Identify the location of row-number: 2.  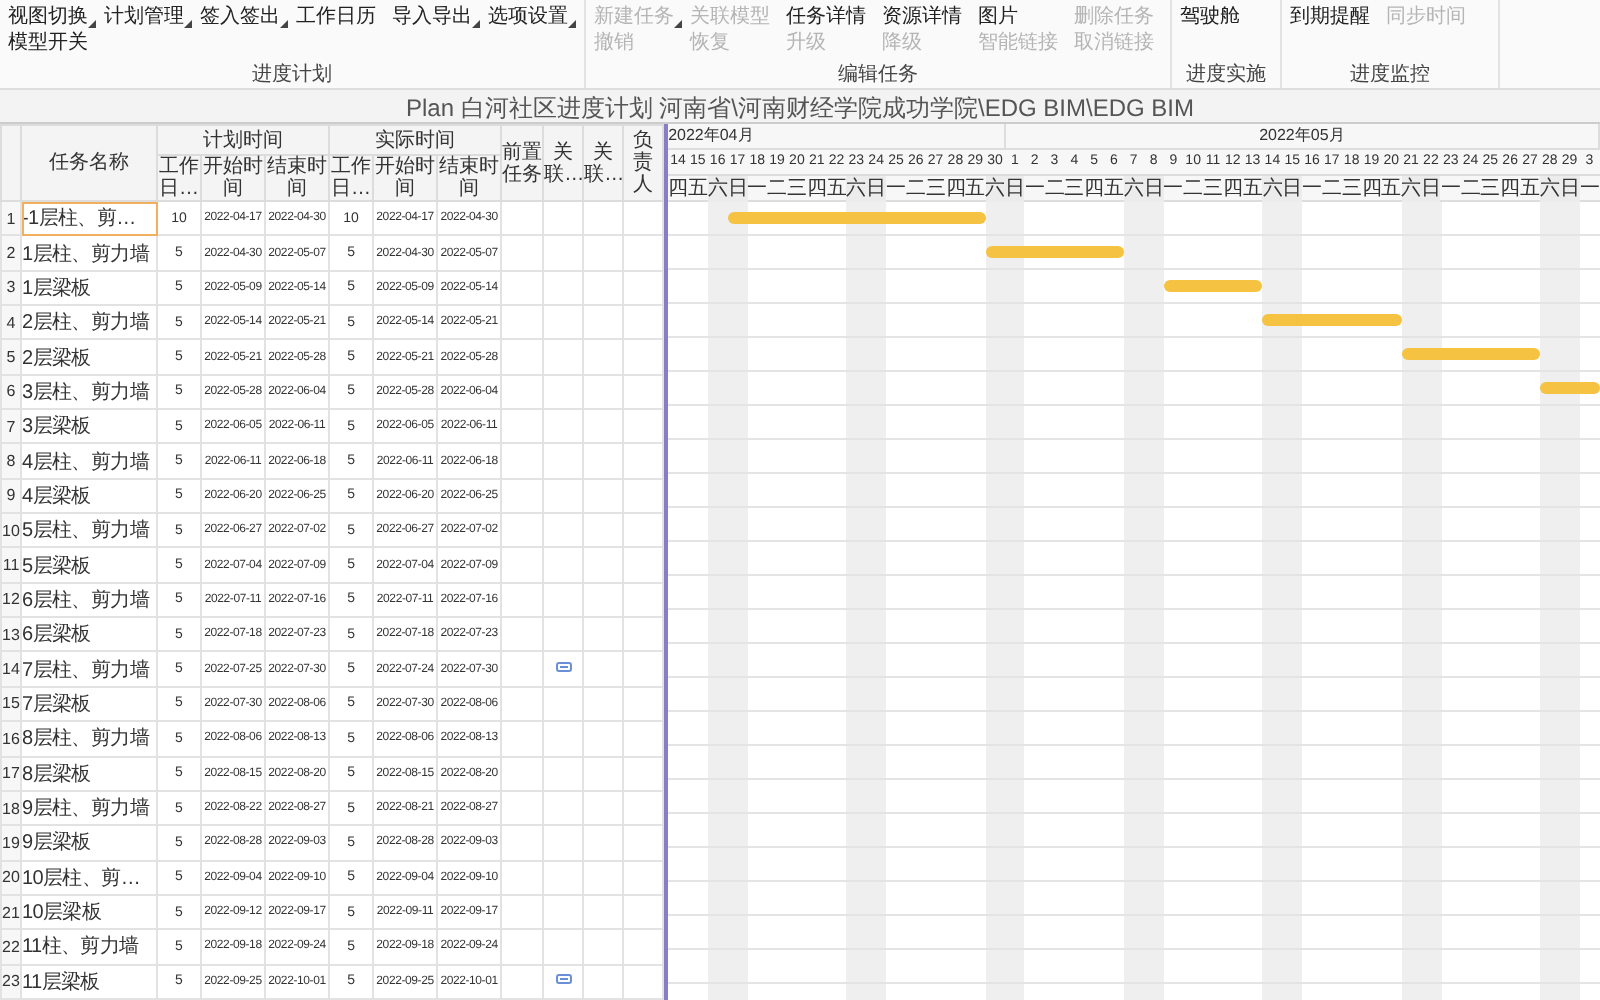
(11, 253).